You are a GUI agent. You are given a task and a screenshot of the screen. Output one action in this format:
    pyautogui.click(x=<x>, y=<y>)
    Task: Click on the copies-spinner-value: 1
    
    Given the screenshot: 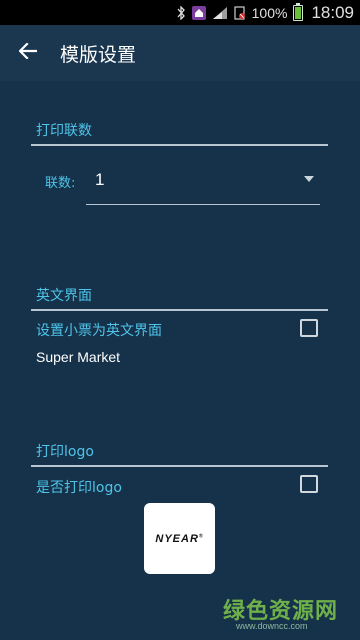 What is the action you would take?
    pyautogui.click(x=100, y=179)
    